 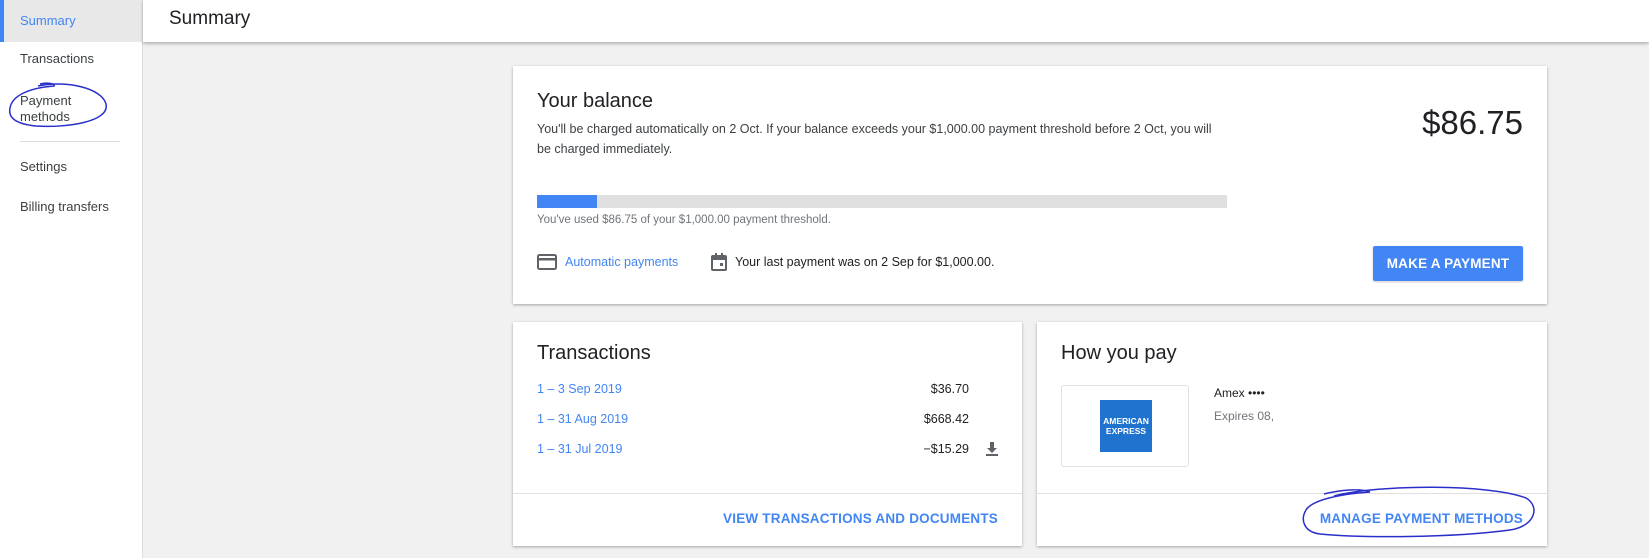 What do you see at coordinates (768, 420) in the screenshot?
I see `transaction-row: 1 – 31 Aug 2019 $668.42` at bounding box center [768, 420].